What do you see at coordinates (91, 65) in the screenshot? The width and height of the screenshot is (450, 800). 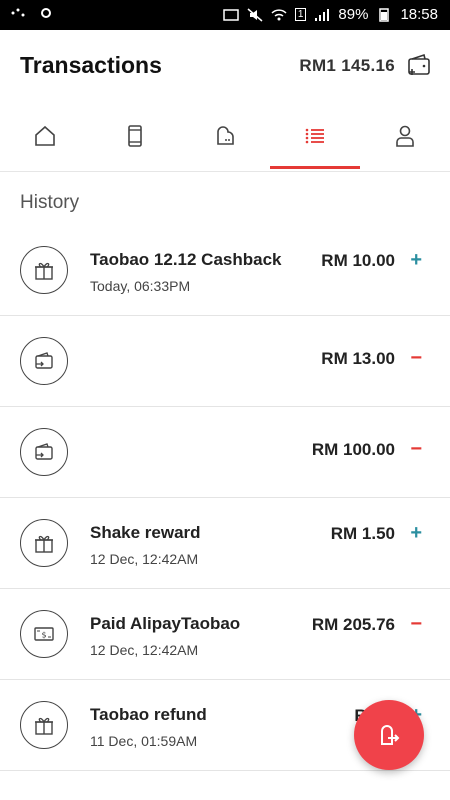 I see `page-title: Transactions` at bounding box center [91, 65].